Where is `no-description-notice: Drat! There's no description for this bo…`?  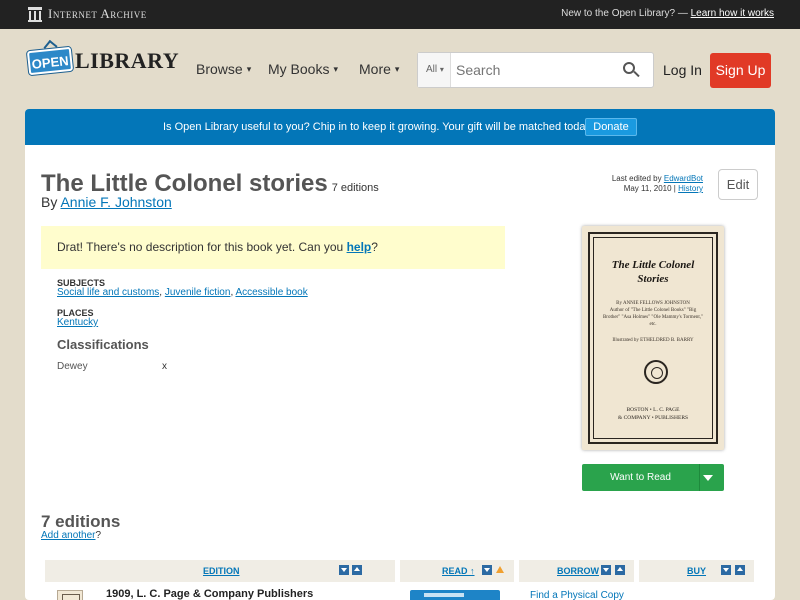
no-description-notice: Drat! There's no description for this bo… is located at coordinates (273, 247).